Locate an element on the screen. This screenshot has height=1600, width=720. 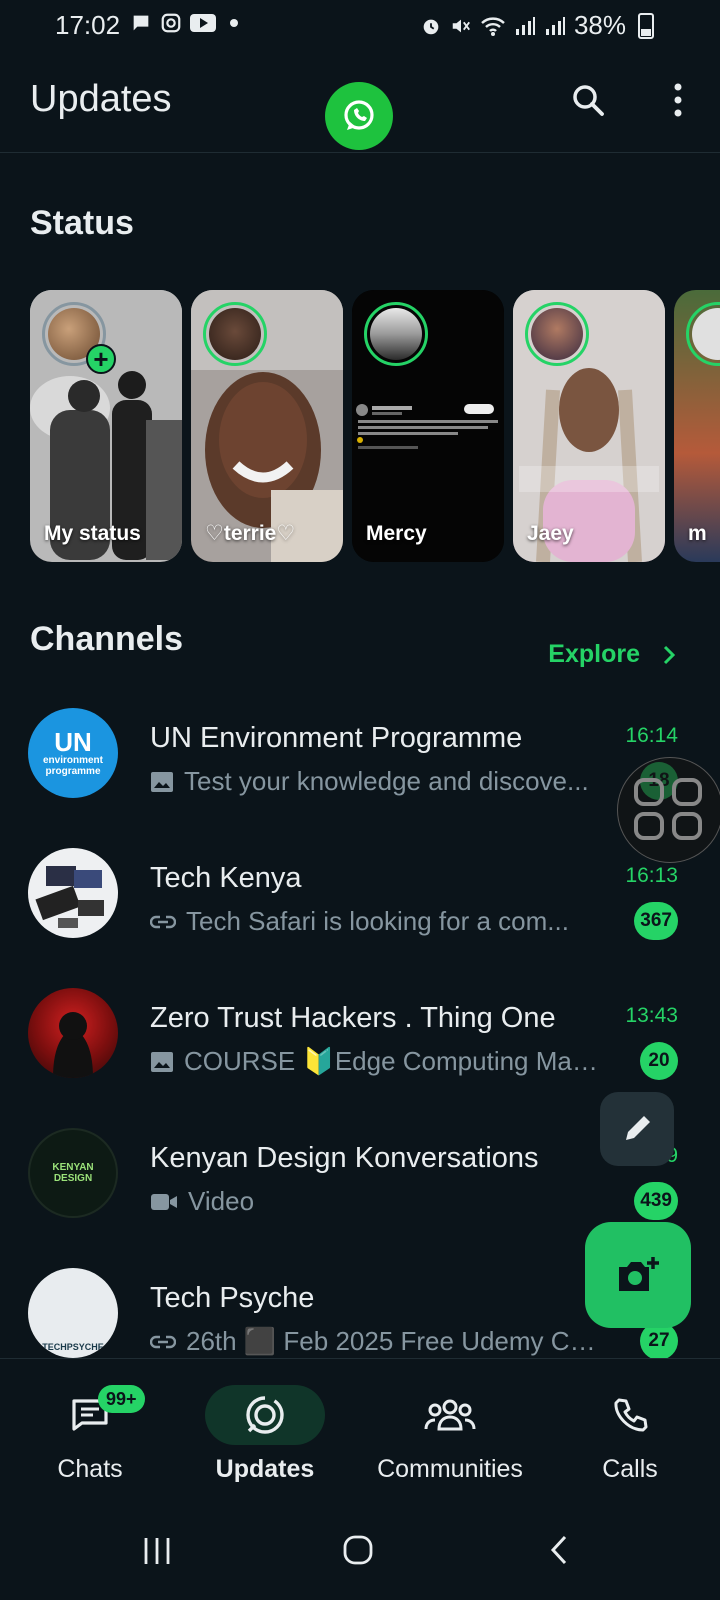
more-vertical-icon is located at coordinates (678, 100).